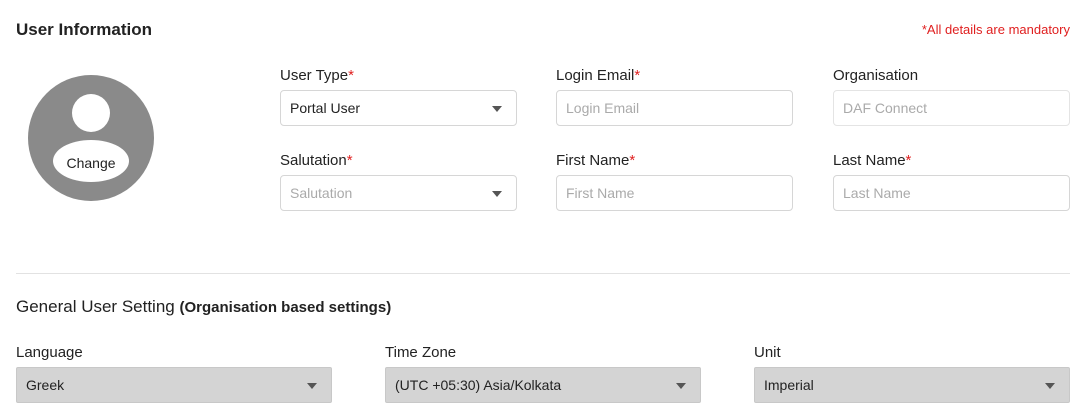 This screenshot has height=410, width=1086. I want to click on change-avatar-button: Change, so click(91, 163).